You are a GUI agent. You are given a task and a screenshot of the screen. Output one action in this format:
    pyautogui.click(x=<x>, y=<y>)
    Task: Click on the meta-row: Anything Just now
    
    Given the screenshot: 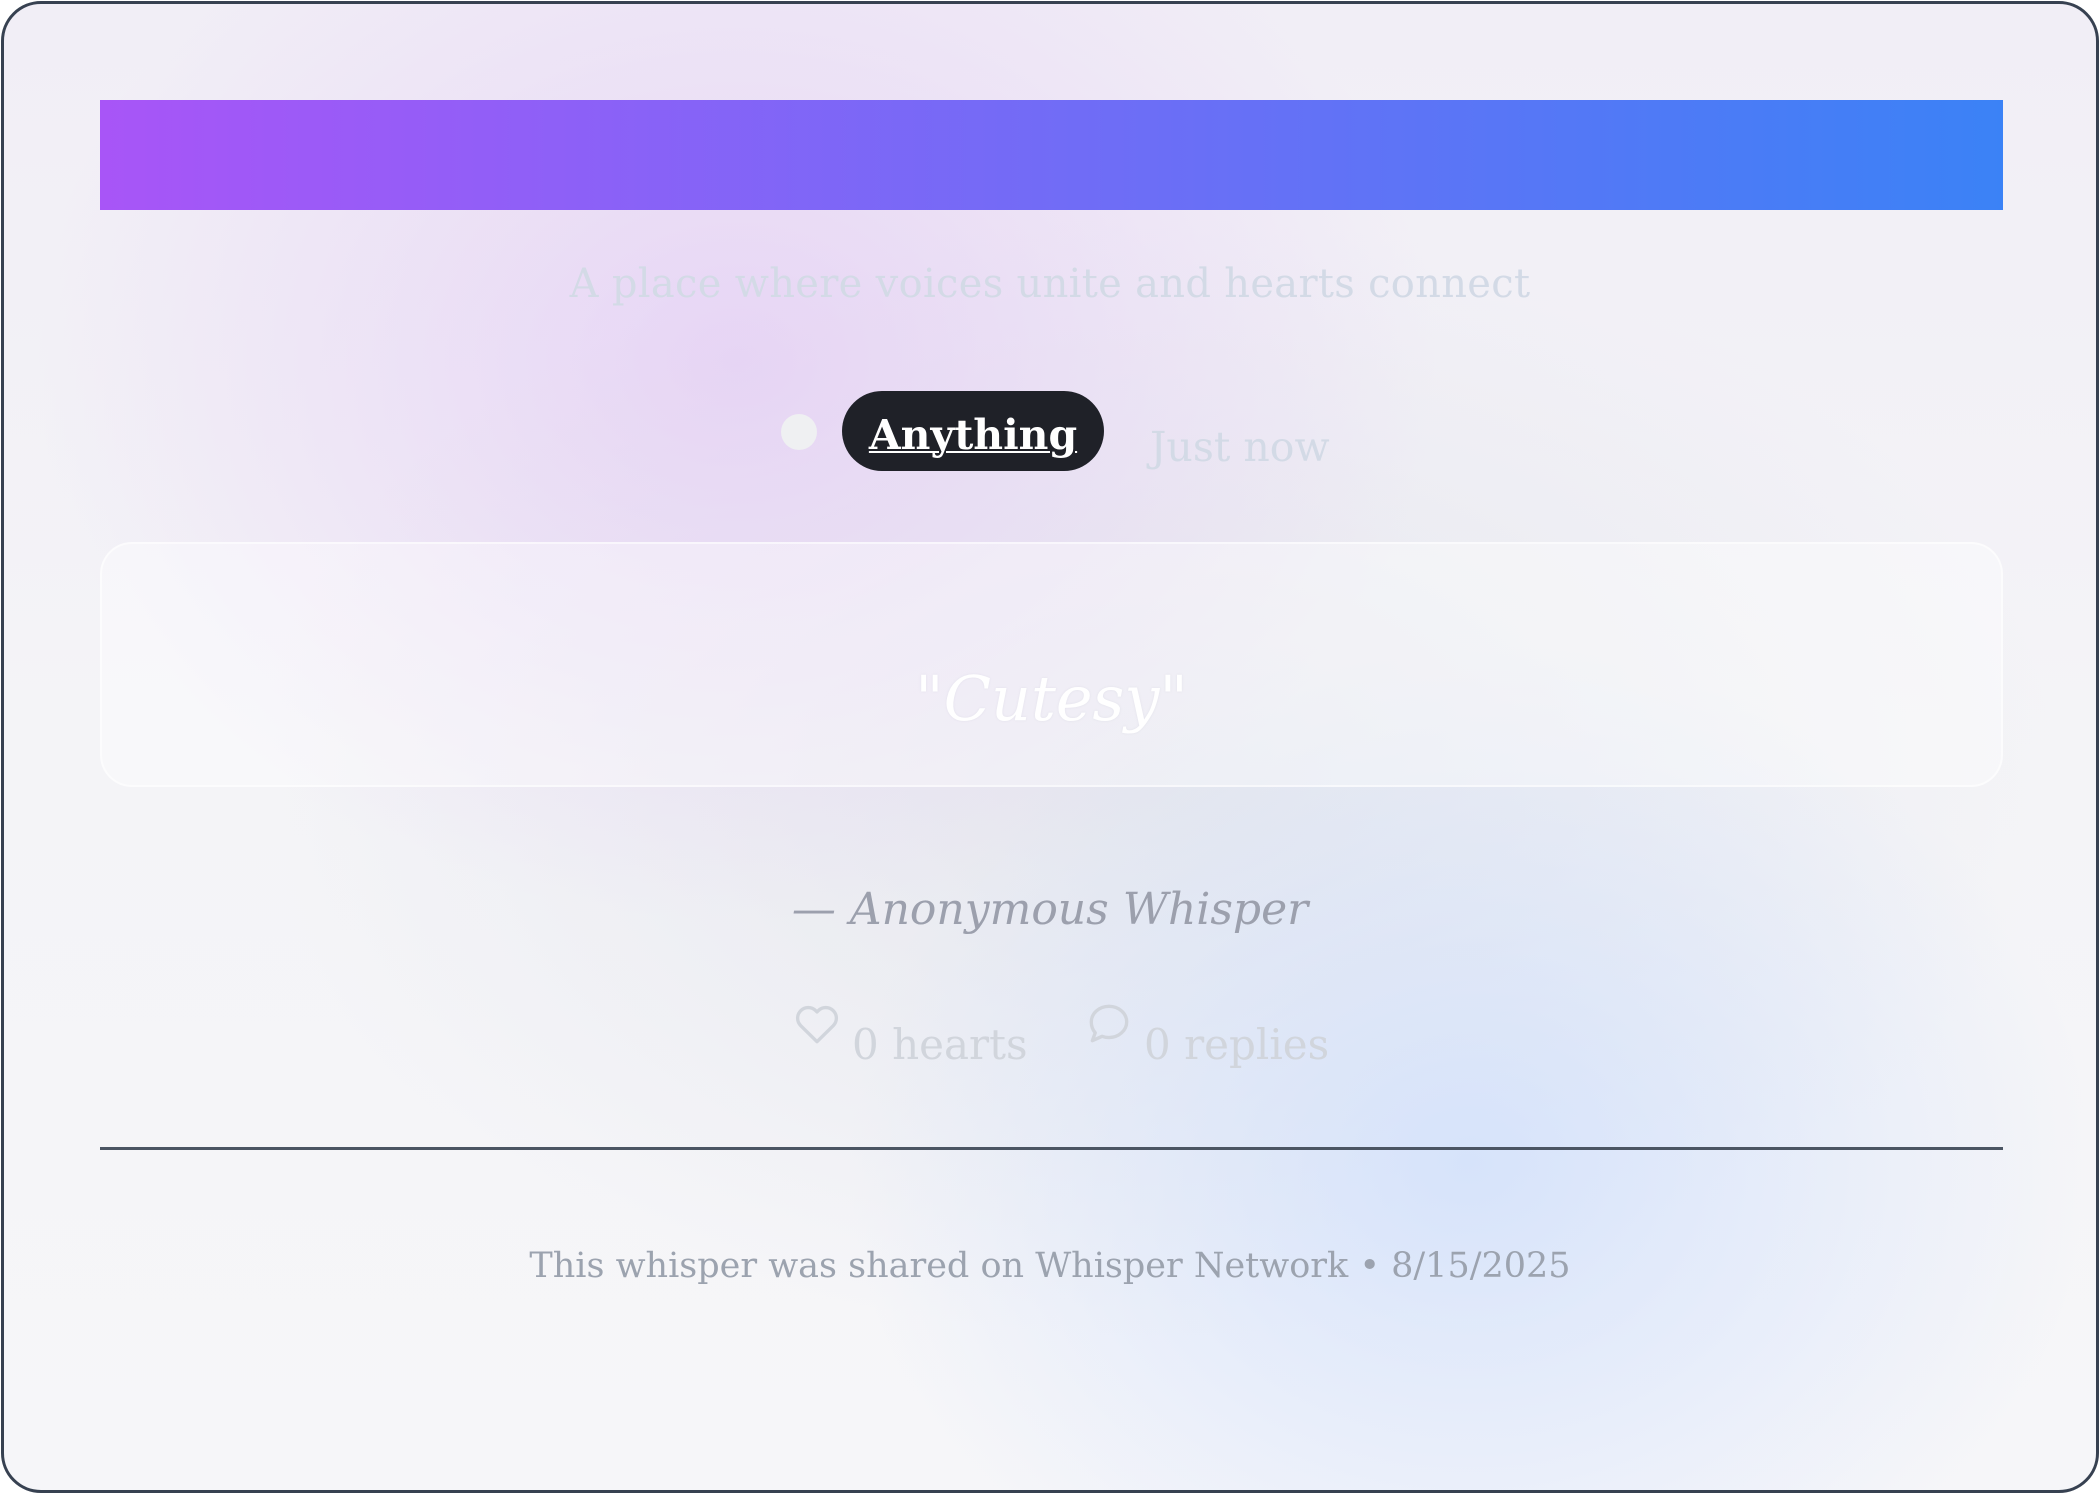 What is the action you would take?
    pyautogui.click(x=1050, y=431)
    